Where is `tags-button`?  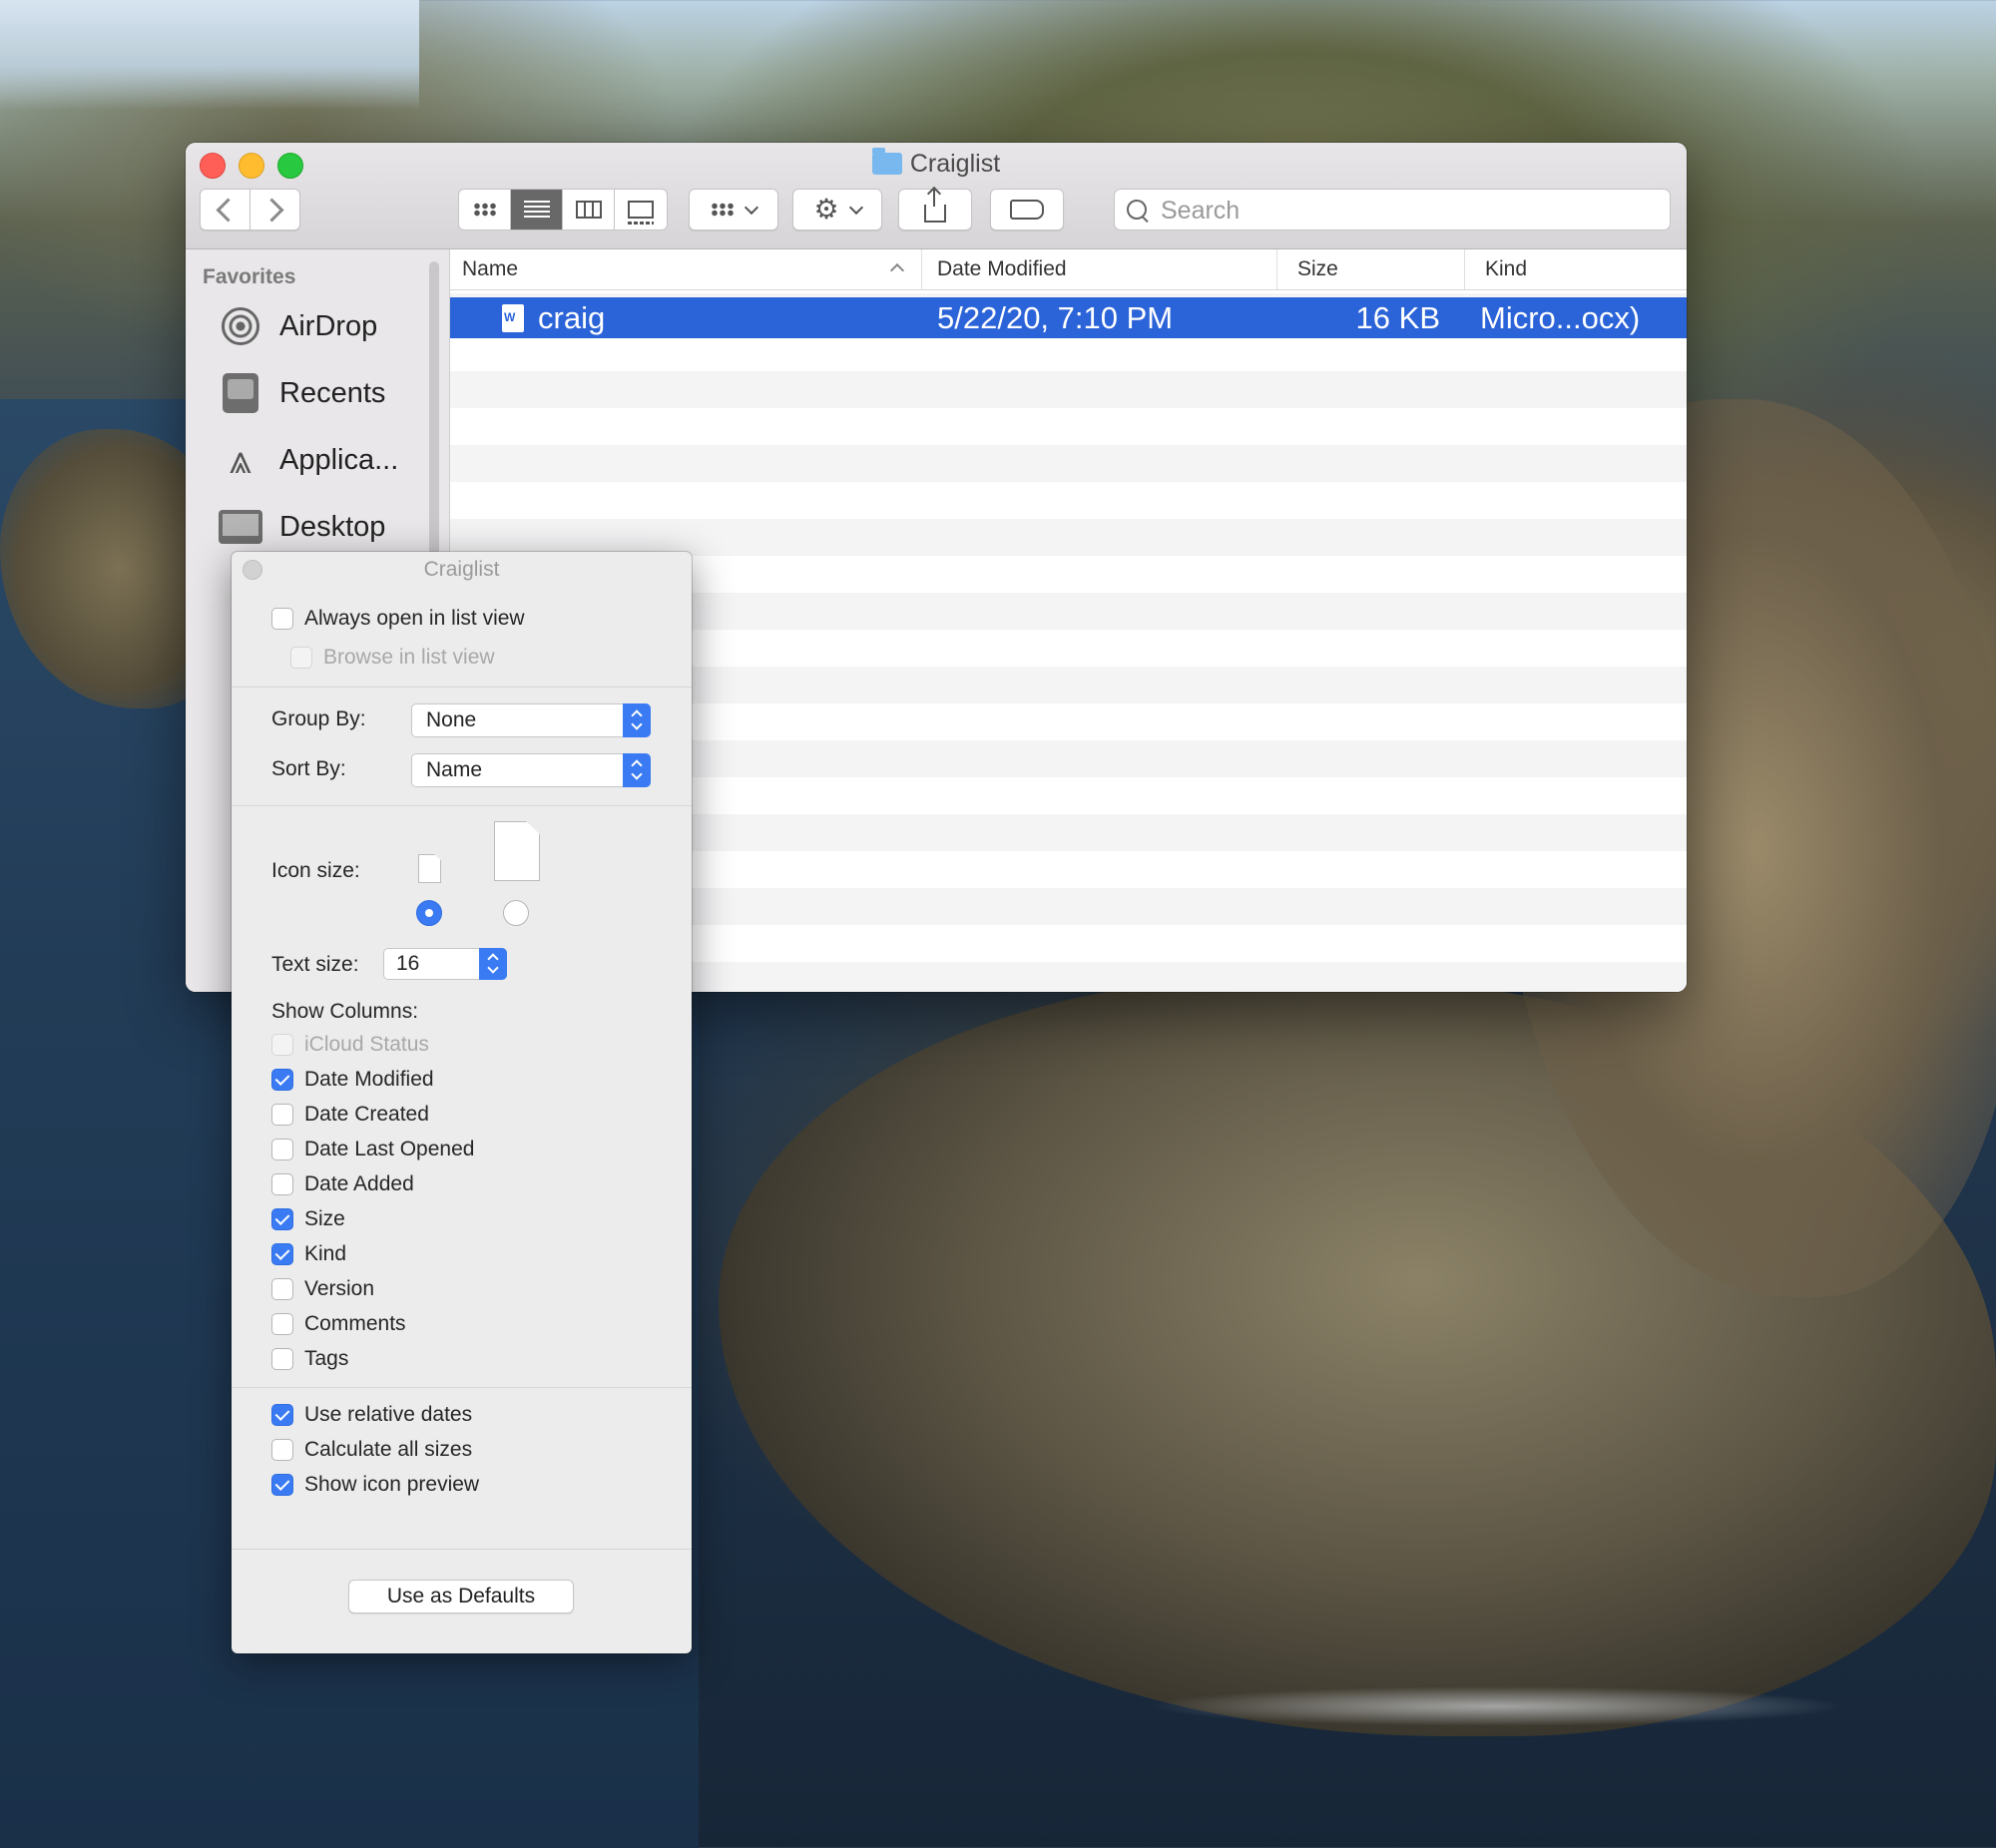 tags-button is located at coordinates (1027, 210).